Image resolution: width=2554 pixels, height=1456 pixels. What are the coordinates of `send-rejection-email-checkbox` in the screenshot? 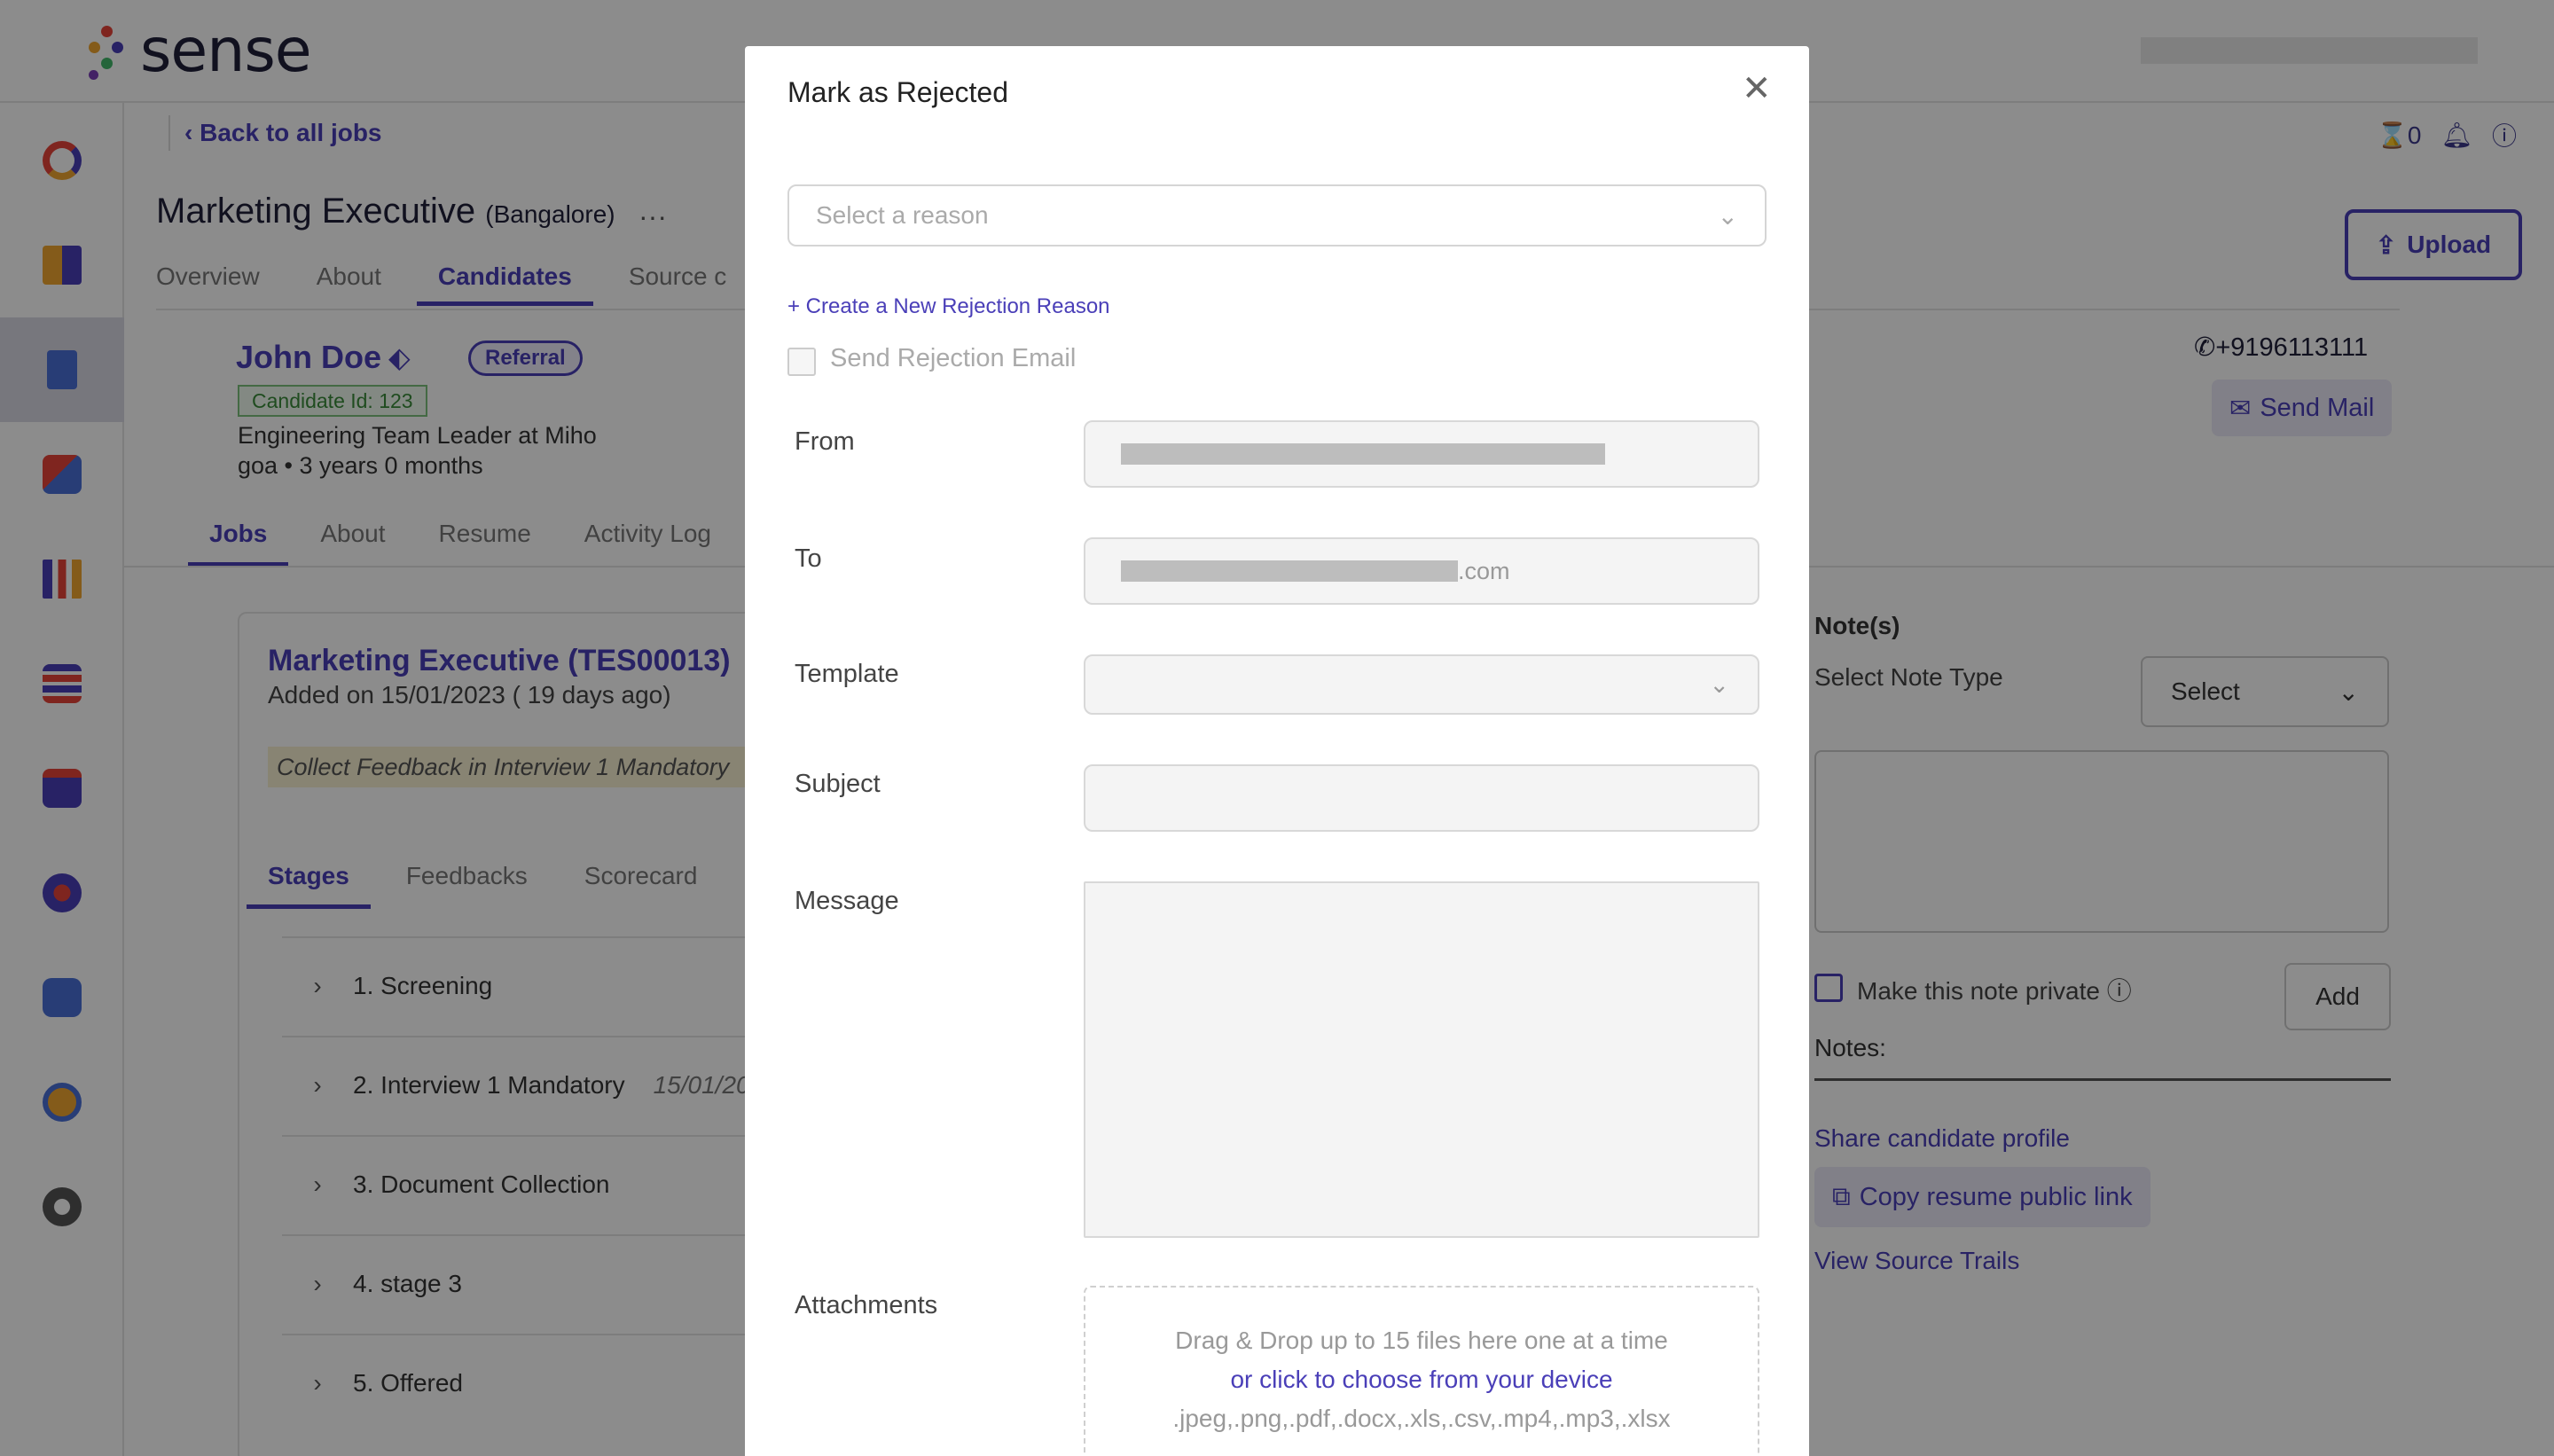 It's located at (801, 362).